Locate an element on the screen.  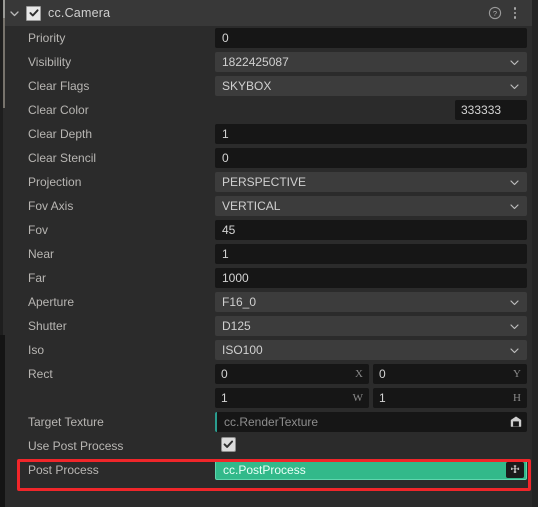
dropdown-value: ISO100 is located at coordinates (242, 350).